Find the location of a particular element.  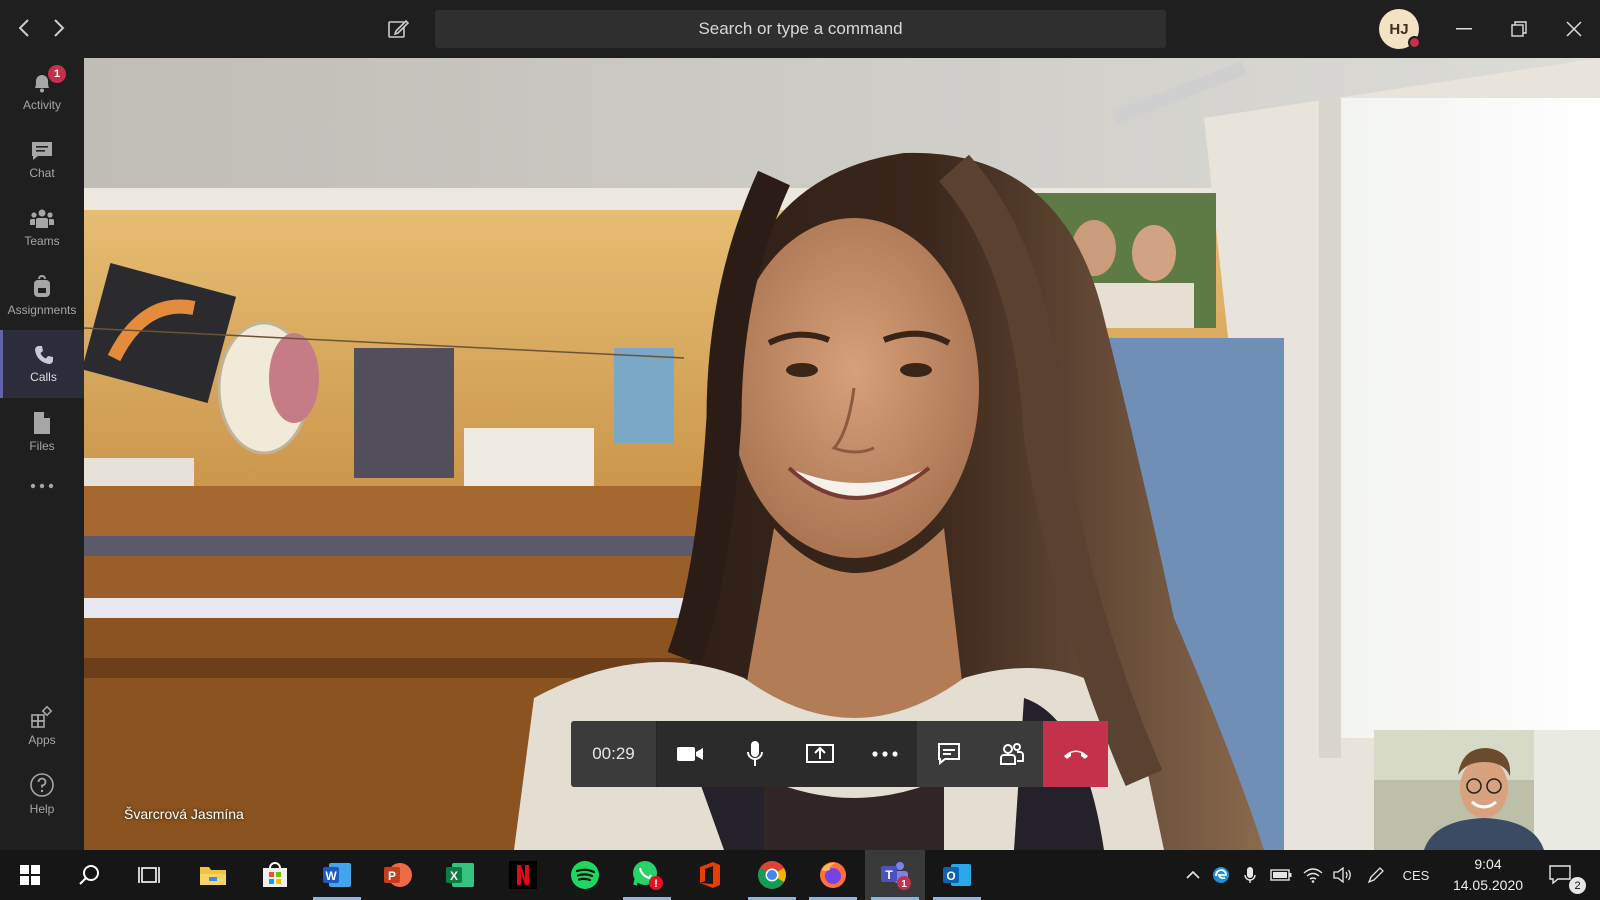

svg-text: W is located at coordinates (331, 876).